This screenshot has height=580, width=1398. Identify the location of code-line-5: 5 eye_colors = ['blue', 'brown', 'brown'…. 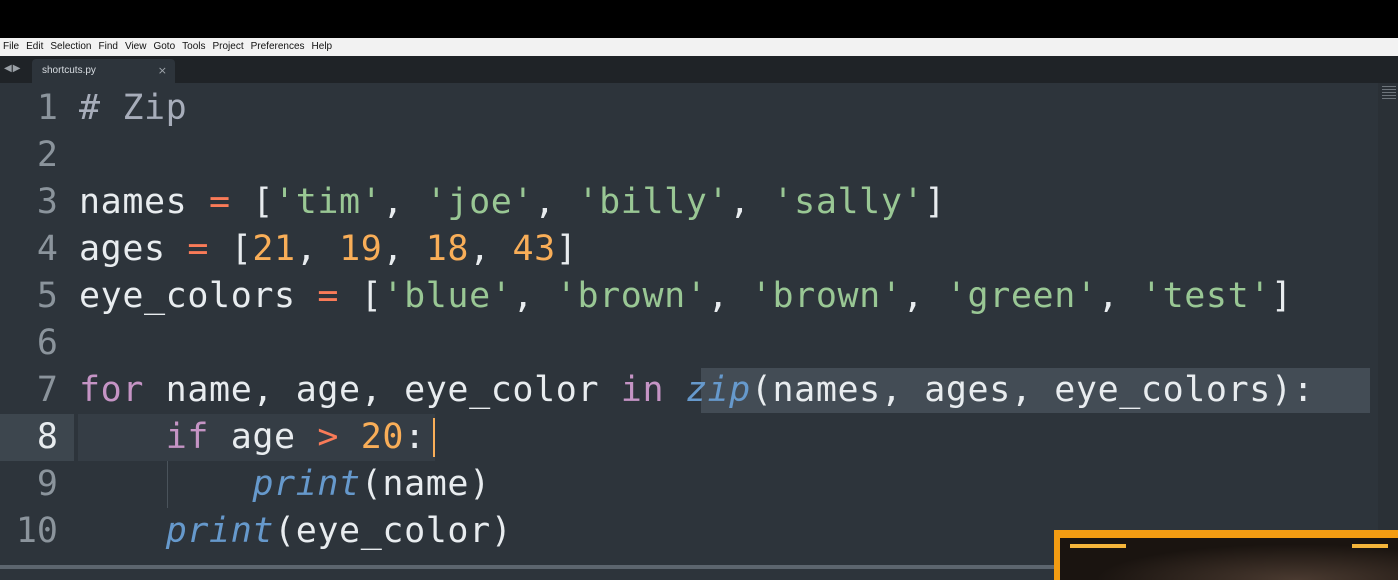
(689, 296).